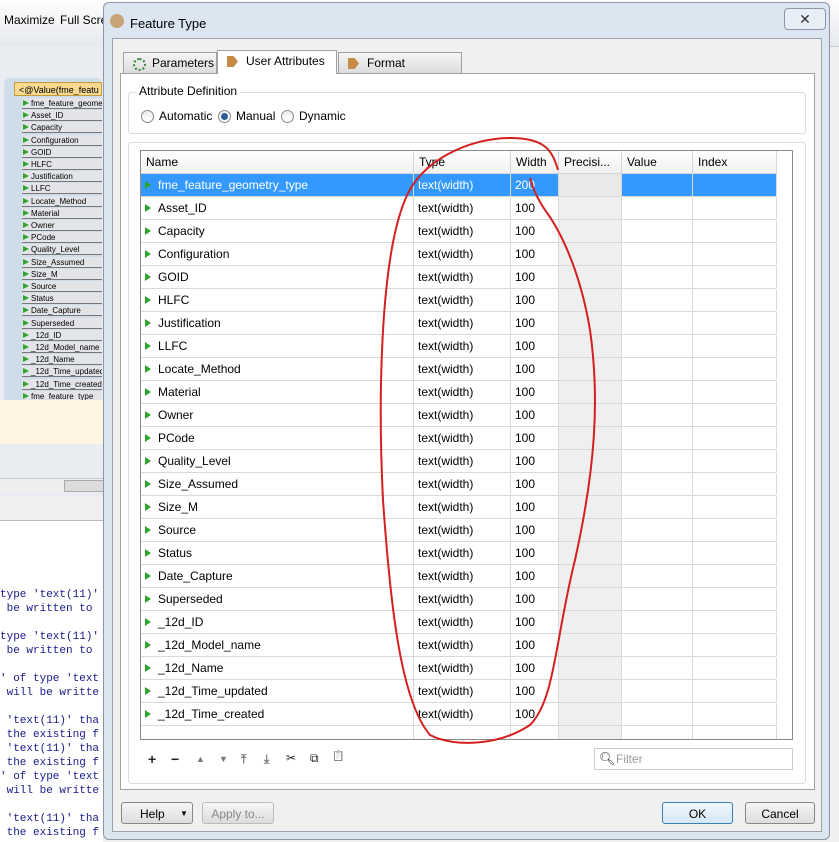  Describe the element at coordinates (277, 185) in the screenshot. I see `name-cell: fme_feature_geometry_type` at that location.